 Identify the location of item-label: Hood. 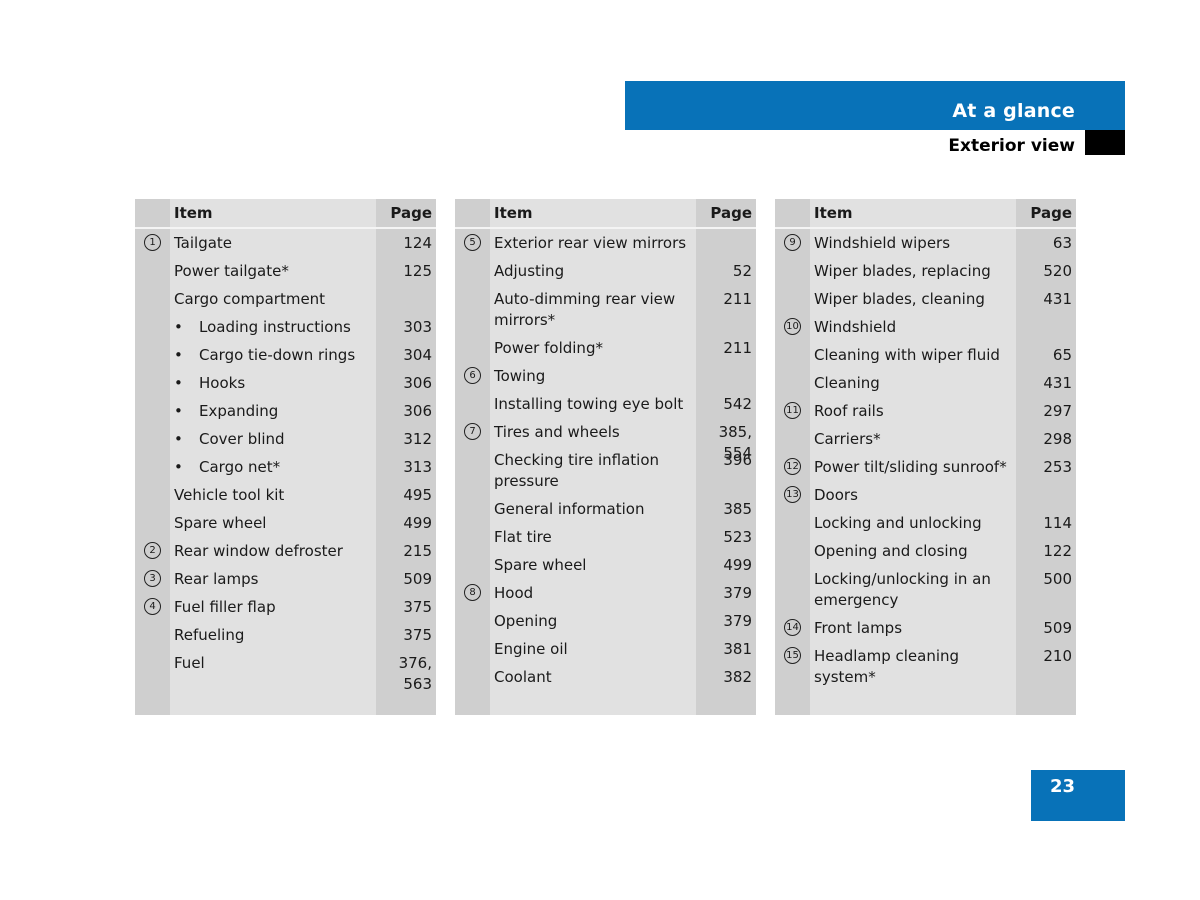
(514, 592).